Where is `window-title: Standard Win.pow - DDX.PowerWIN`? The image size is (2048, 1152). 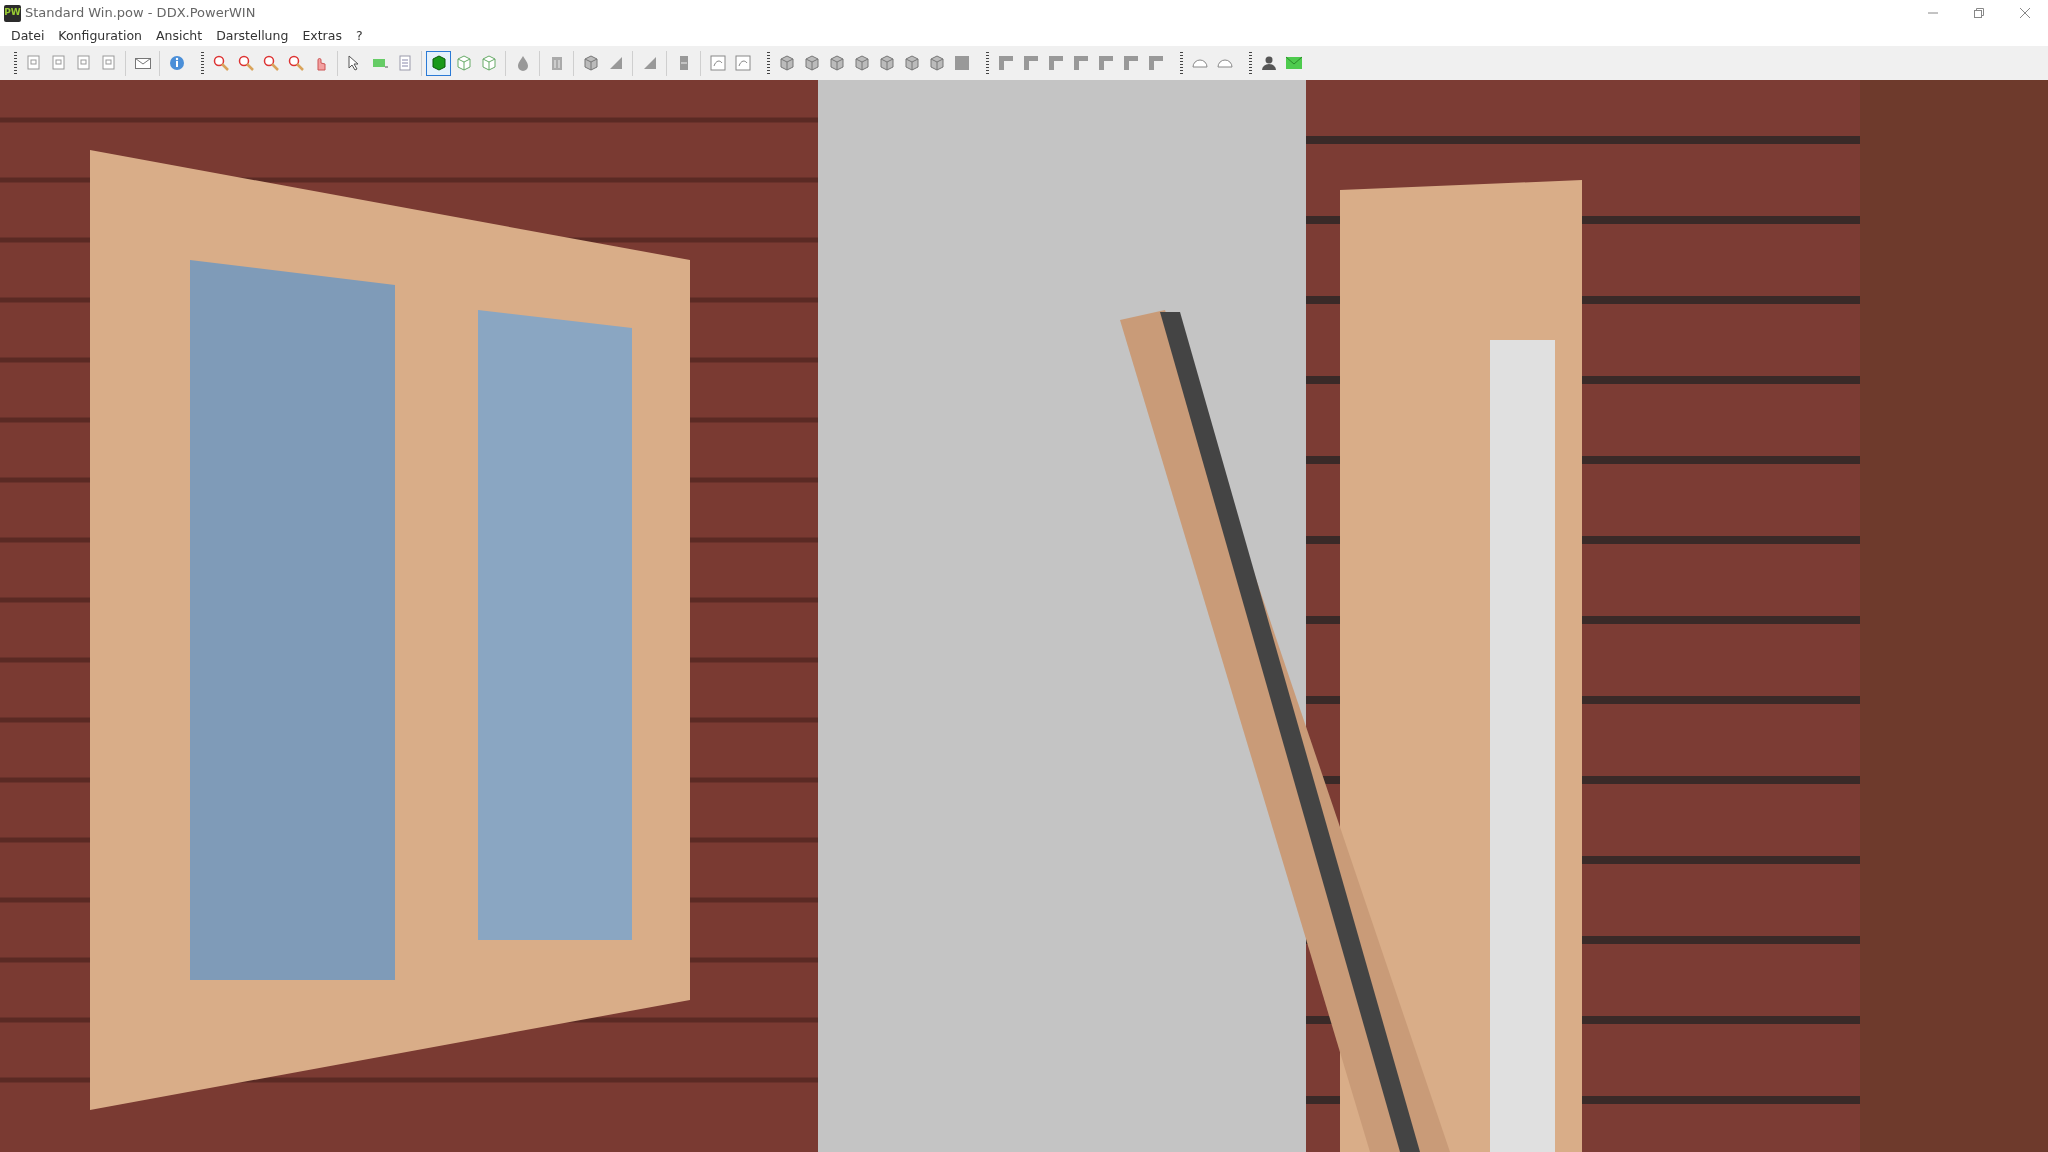 window-title: Standard Win.pow - DDX.PowerWIN is located at coordinates (140, 13).